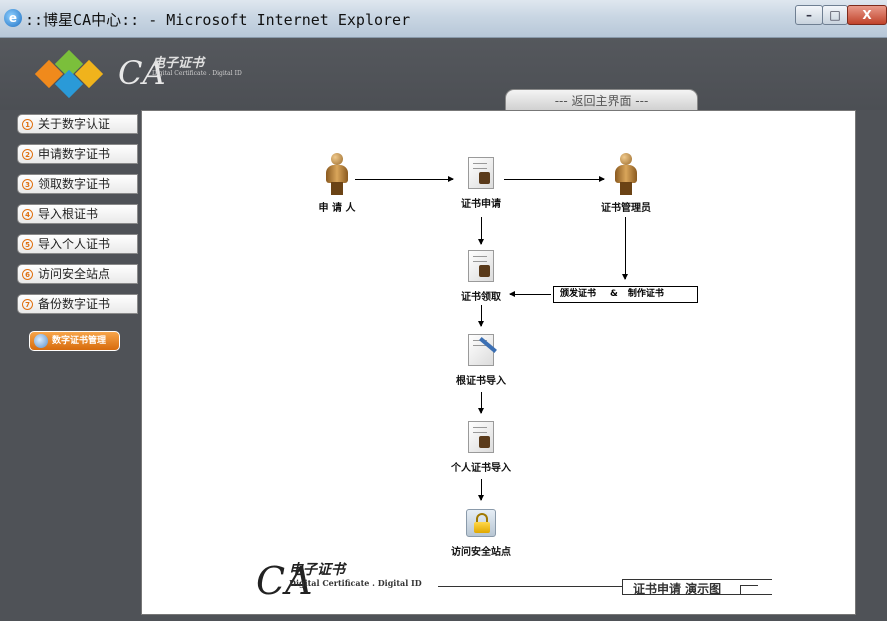 The image size is (887, 621). I want to click on sidebar-item-import-root-cert: 4 导入根证书, so click(77, 214).